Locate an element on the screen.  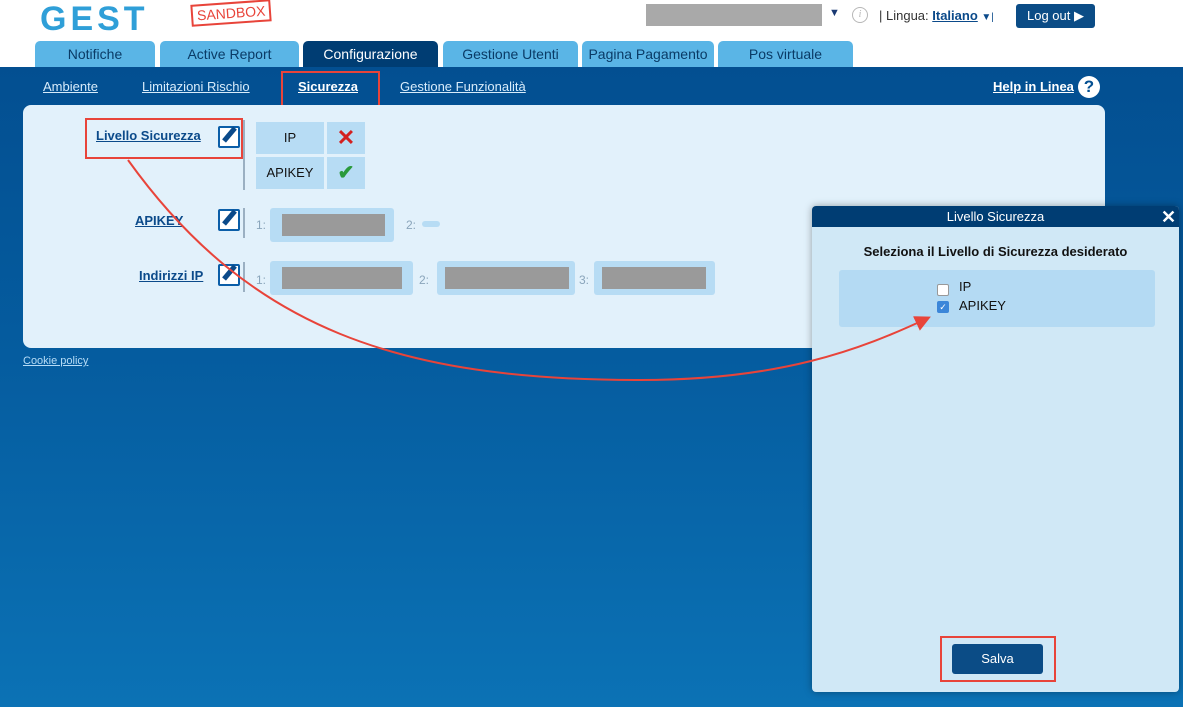
subnav-ambiente: Ambiente is located at coordinates (70, 86).